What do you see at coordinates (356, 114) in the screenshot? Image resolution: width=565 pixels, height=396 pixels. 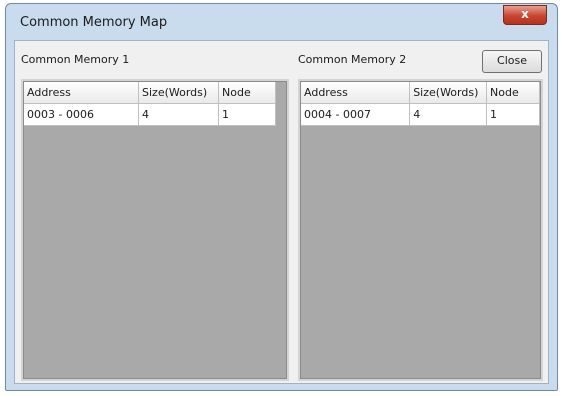 I see `cell-address: 0004 - 0007` at bounding box center [356, 114].